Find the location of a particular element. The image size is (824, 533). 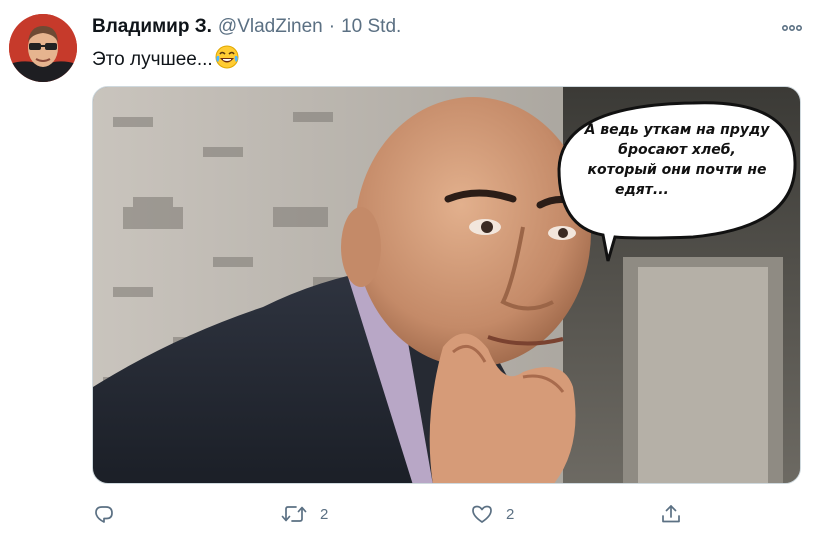

avatar is located at coordinates (43, 48).